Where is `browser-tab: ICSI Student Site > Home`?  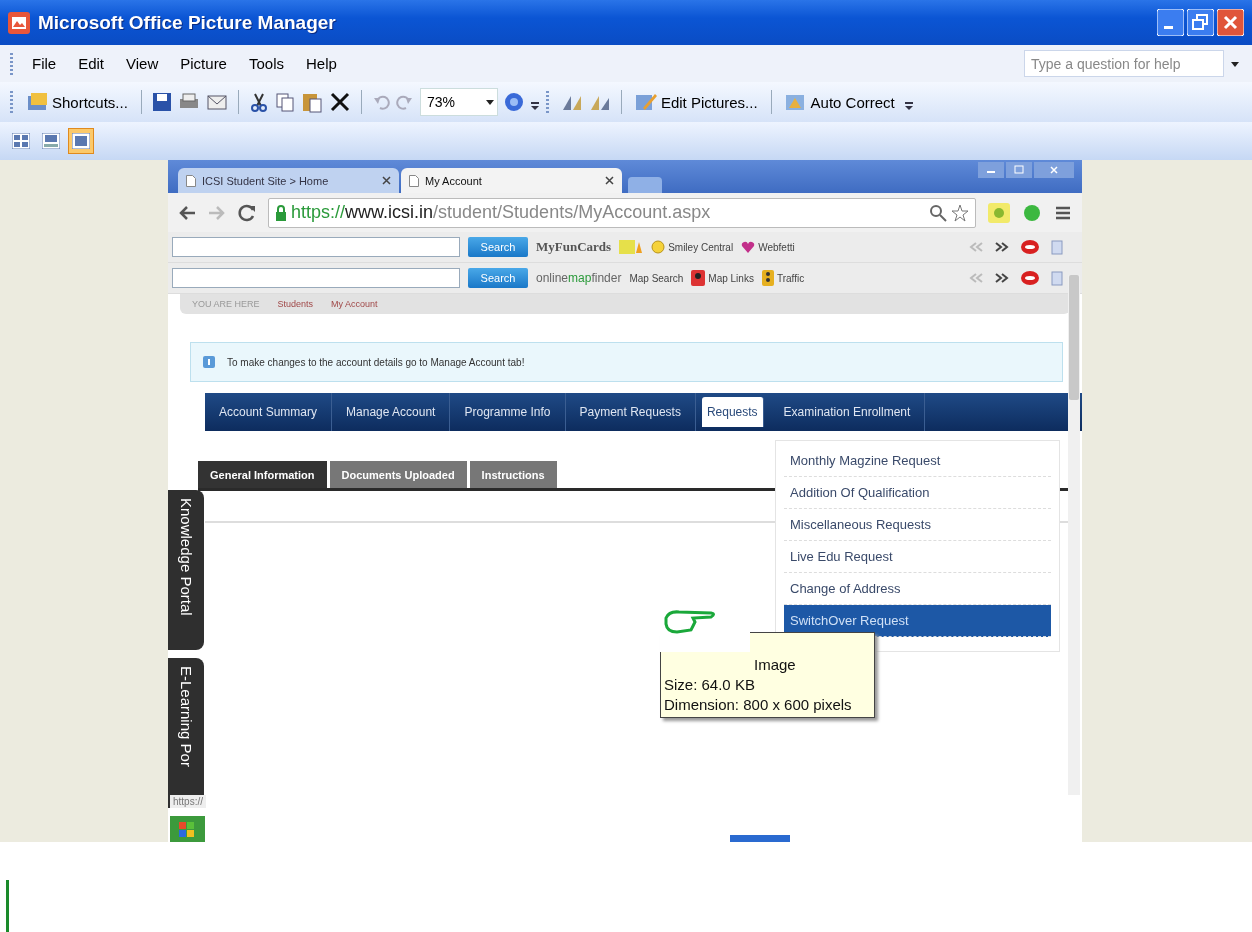
browser-tab: ICSI Student Site > Home is located at coordinates (288, 180).